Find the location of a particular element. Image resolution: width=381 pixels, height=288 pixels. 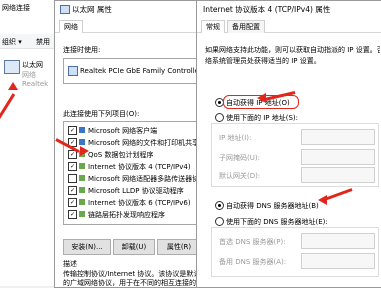

items-label: 此连接使用下列项目(O): is located at coordinates (101, 114).